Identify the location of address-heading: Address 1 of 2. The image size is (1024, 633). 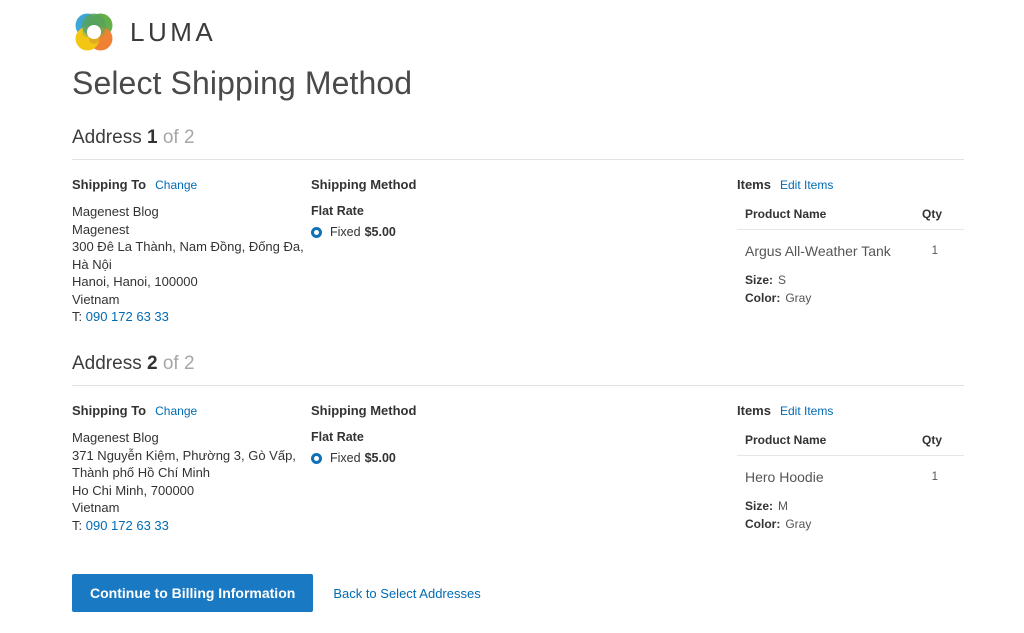
(518, 140).